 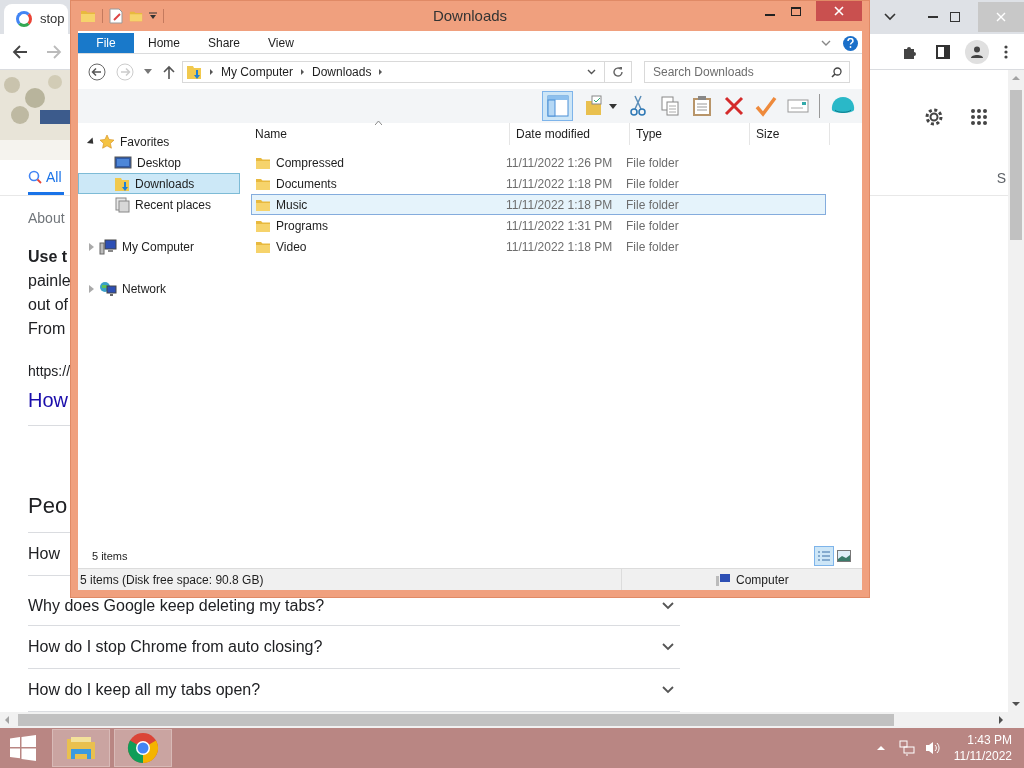 I want to click on column-header: Size, so click(x=790, y=134).